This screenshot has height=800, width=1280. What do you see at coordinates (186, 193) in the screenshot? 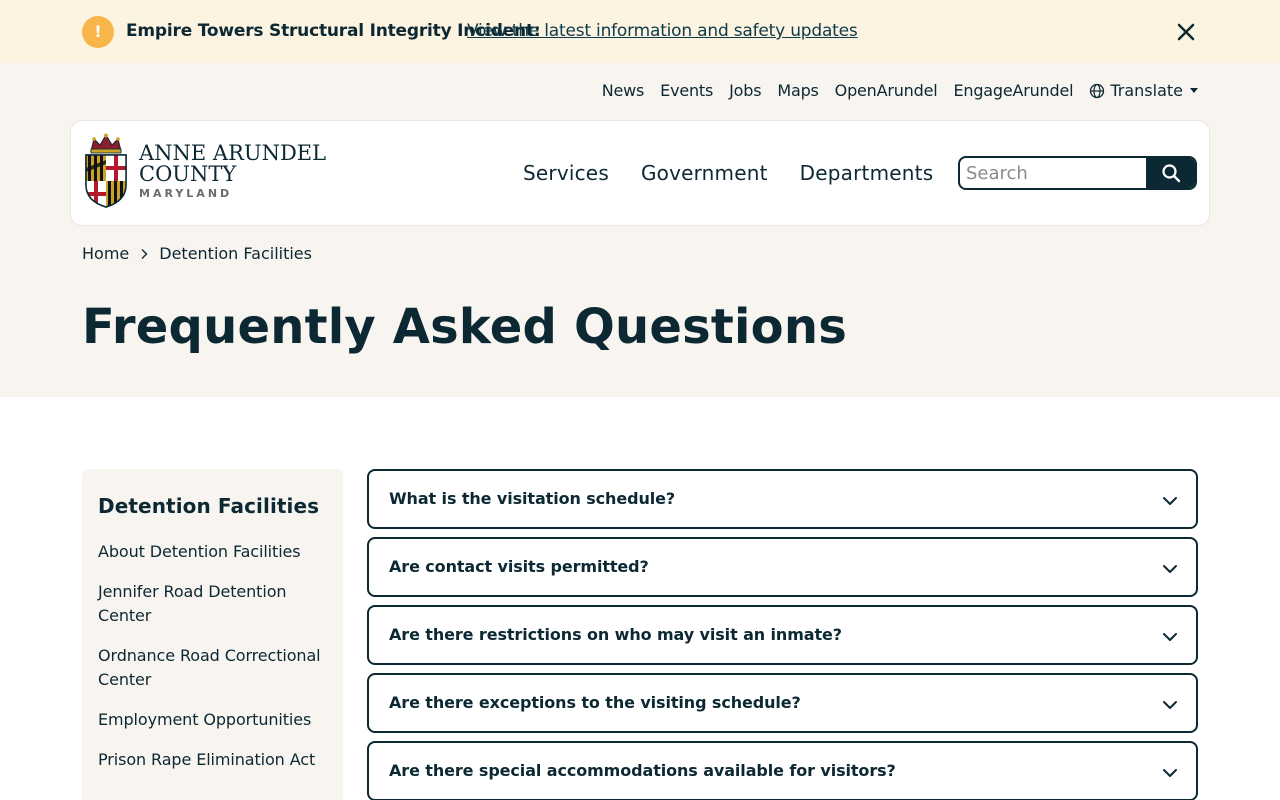
I see `logo-line-3: MARYLAND` at bounding box center [186, 193].